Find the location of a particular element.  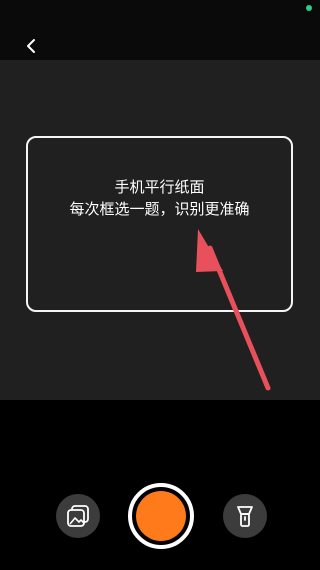

album-icon is located at coordinates (78, 516).